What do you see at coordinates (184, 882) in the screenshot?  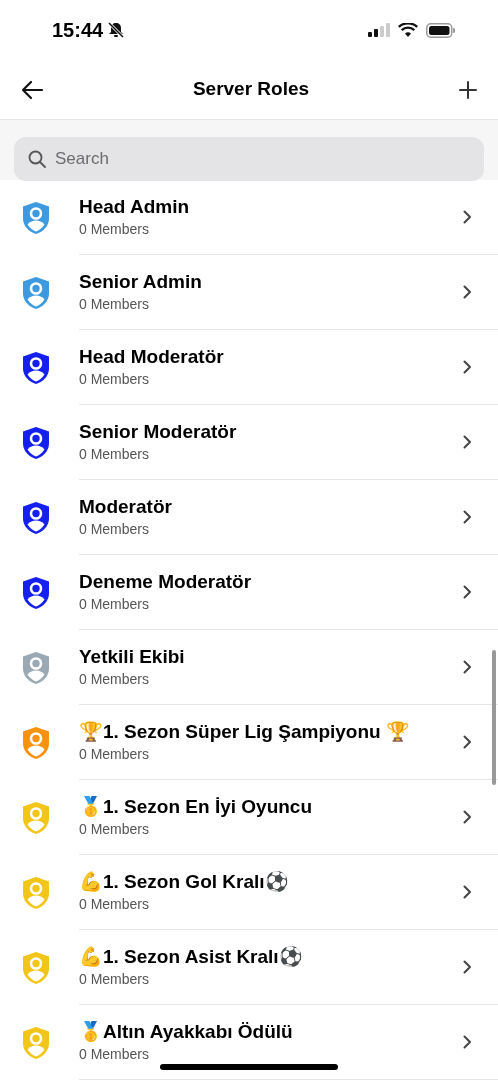 I see `role-name: 💪1. Sezon Gol Kralı⚽` at bounding box center [184, 882].